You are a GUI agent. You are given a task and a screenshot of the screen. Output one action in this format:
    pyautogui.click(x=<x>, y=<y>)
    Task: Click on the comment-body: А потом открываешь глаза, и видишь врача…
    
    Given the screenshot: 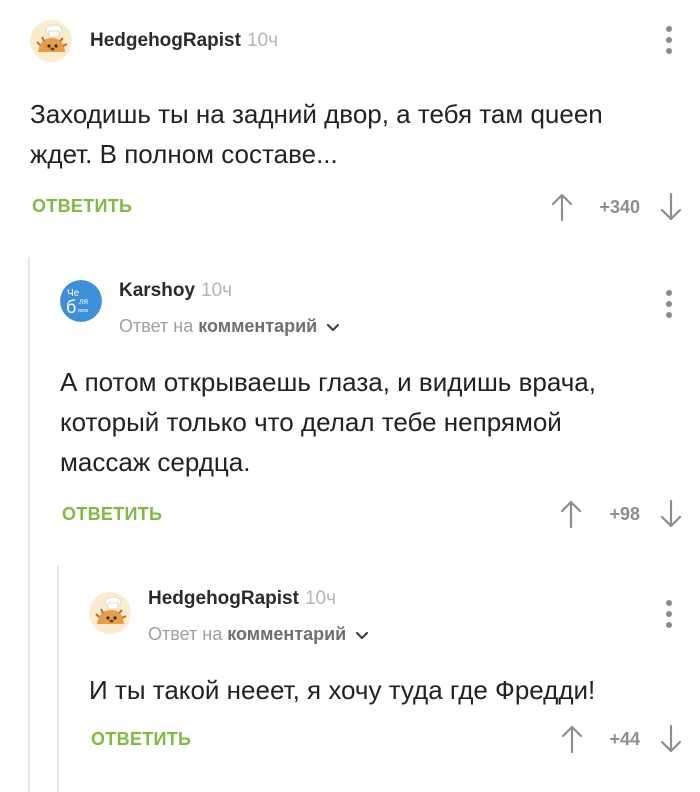 What is the action you would take?
    pyautogui.click(x=328, y=422)
    